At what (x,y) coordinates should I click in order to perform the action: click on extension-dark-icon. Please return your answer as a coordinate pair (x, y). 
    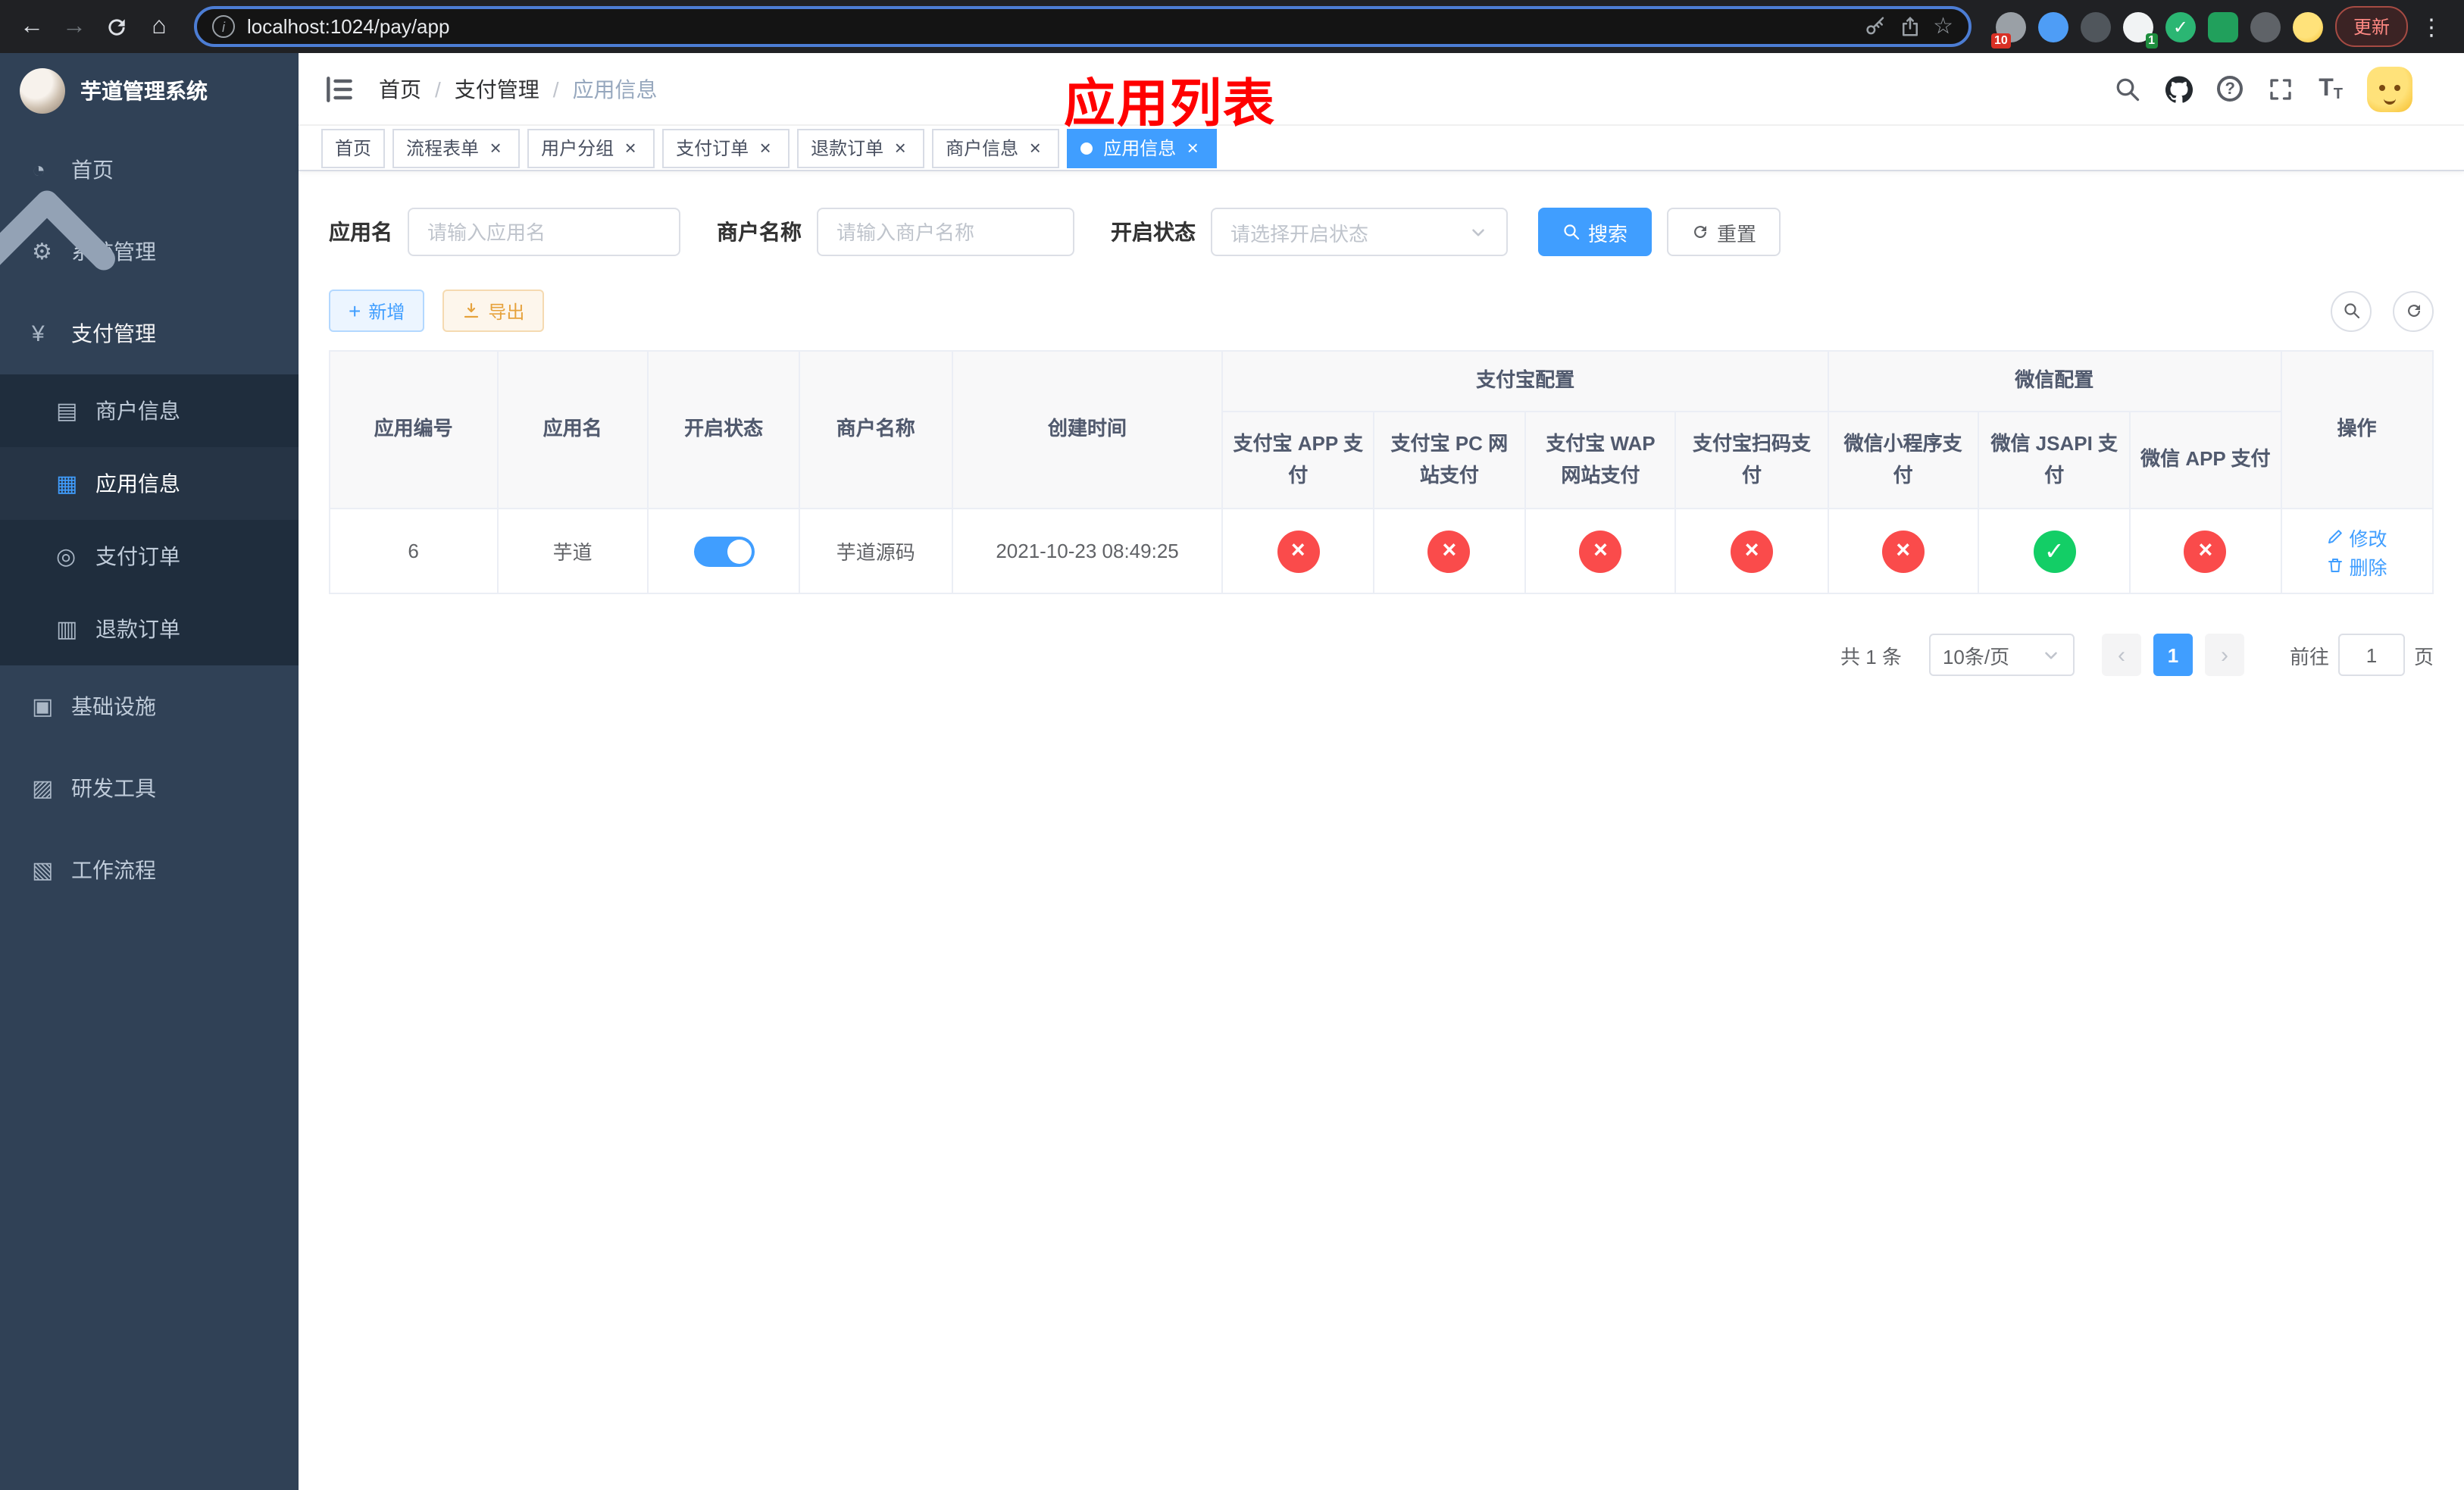
    Looking at the image, I should click on (2095, 27).